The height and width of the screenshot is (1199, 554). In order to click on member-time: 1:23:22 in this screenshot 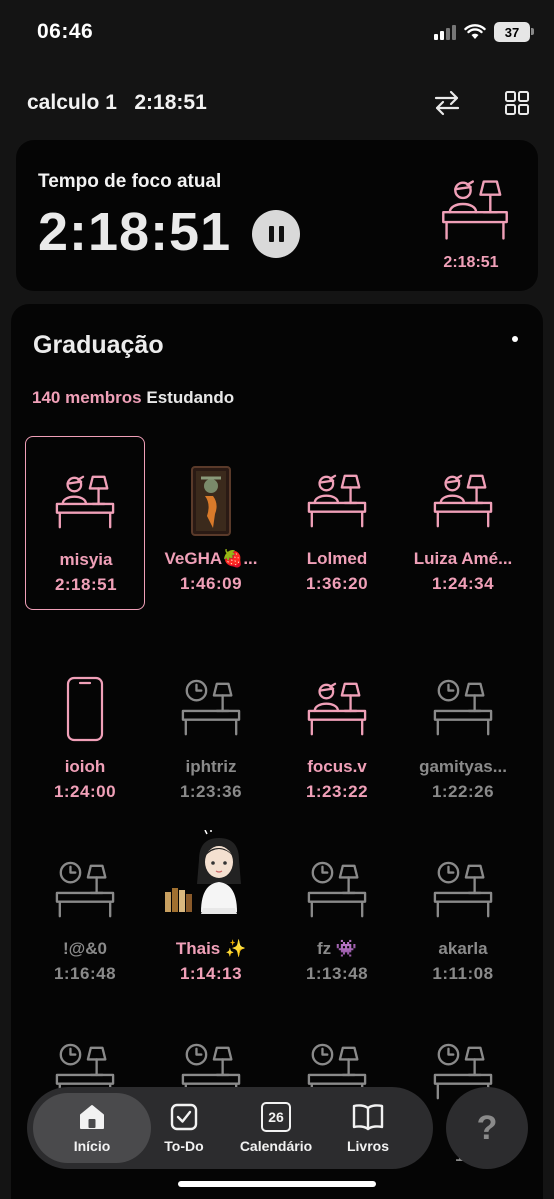, I will do `click(337, 791)`.